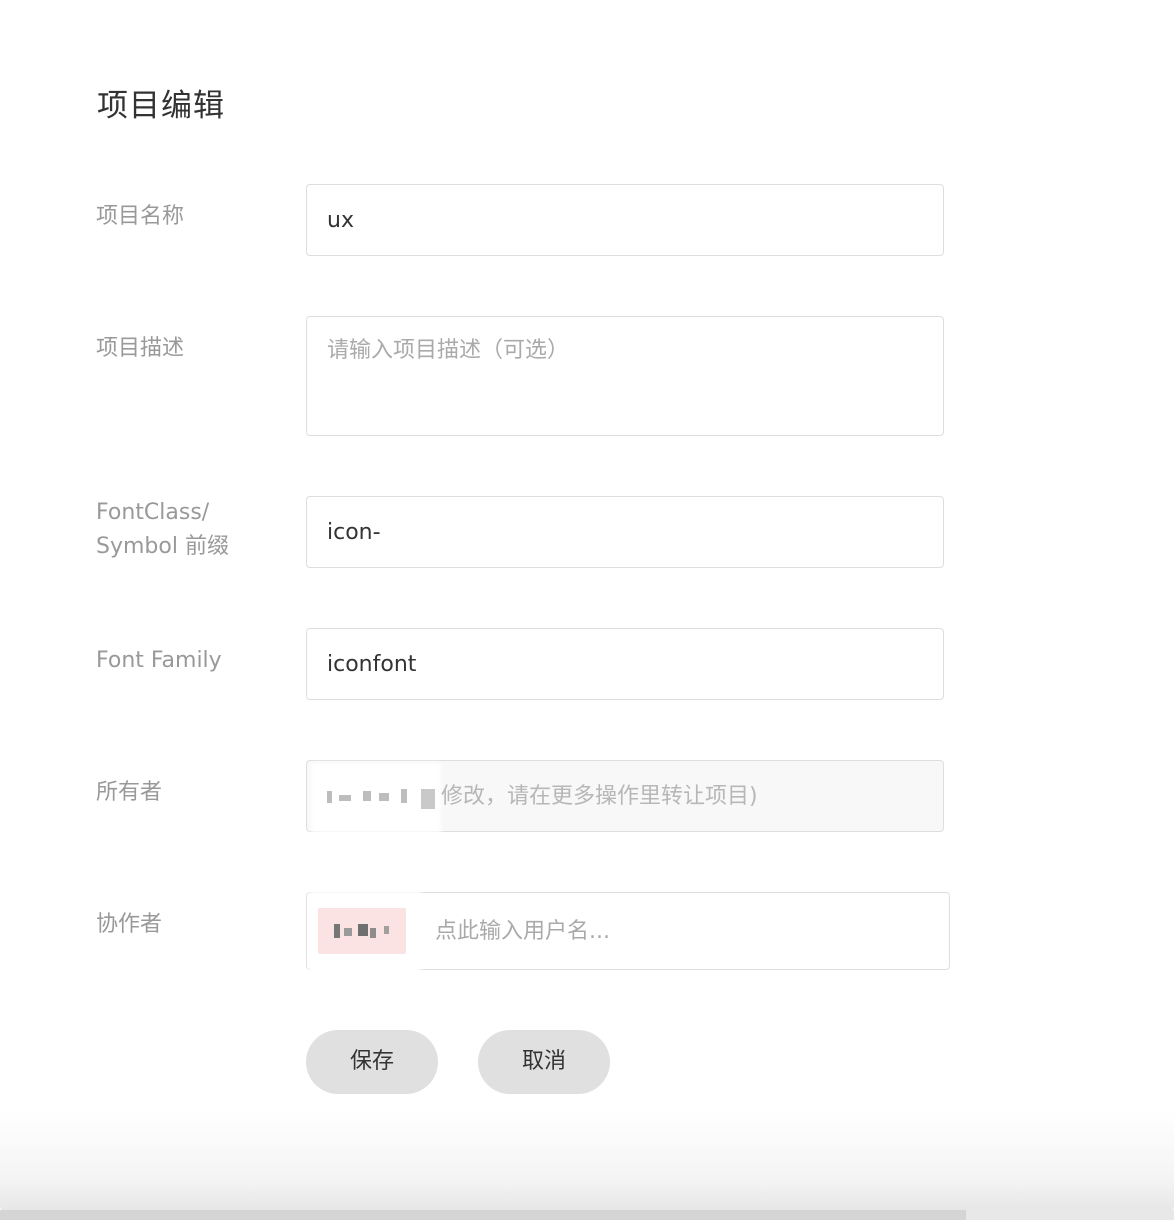  I want to click on project-description-placeholder: 请输入项目描述（可选）, so click(448, 350).